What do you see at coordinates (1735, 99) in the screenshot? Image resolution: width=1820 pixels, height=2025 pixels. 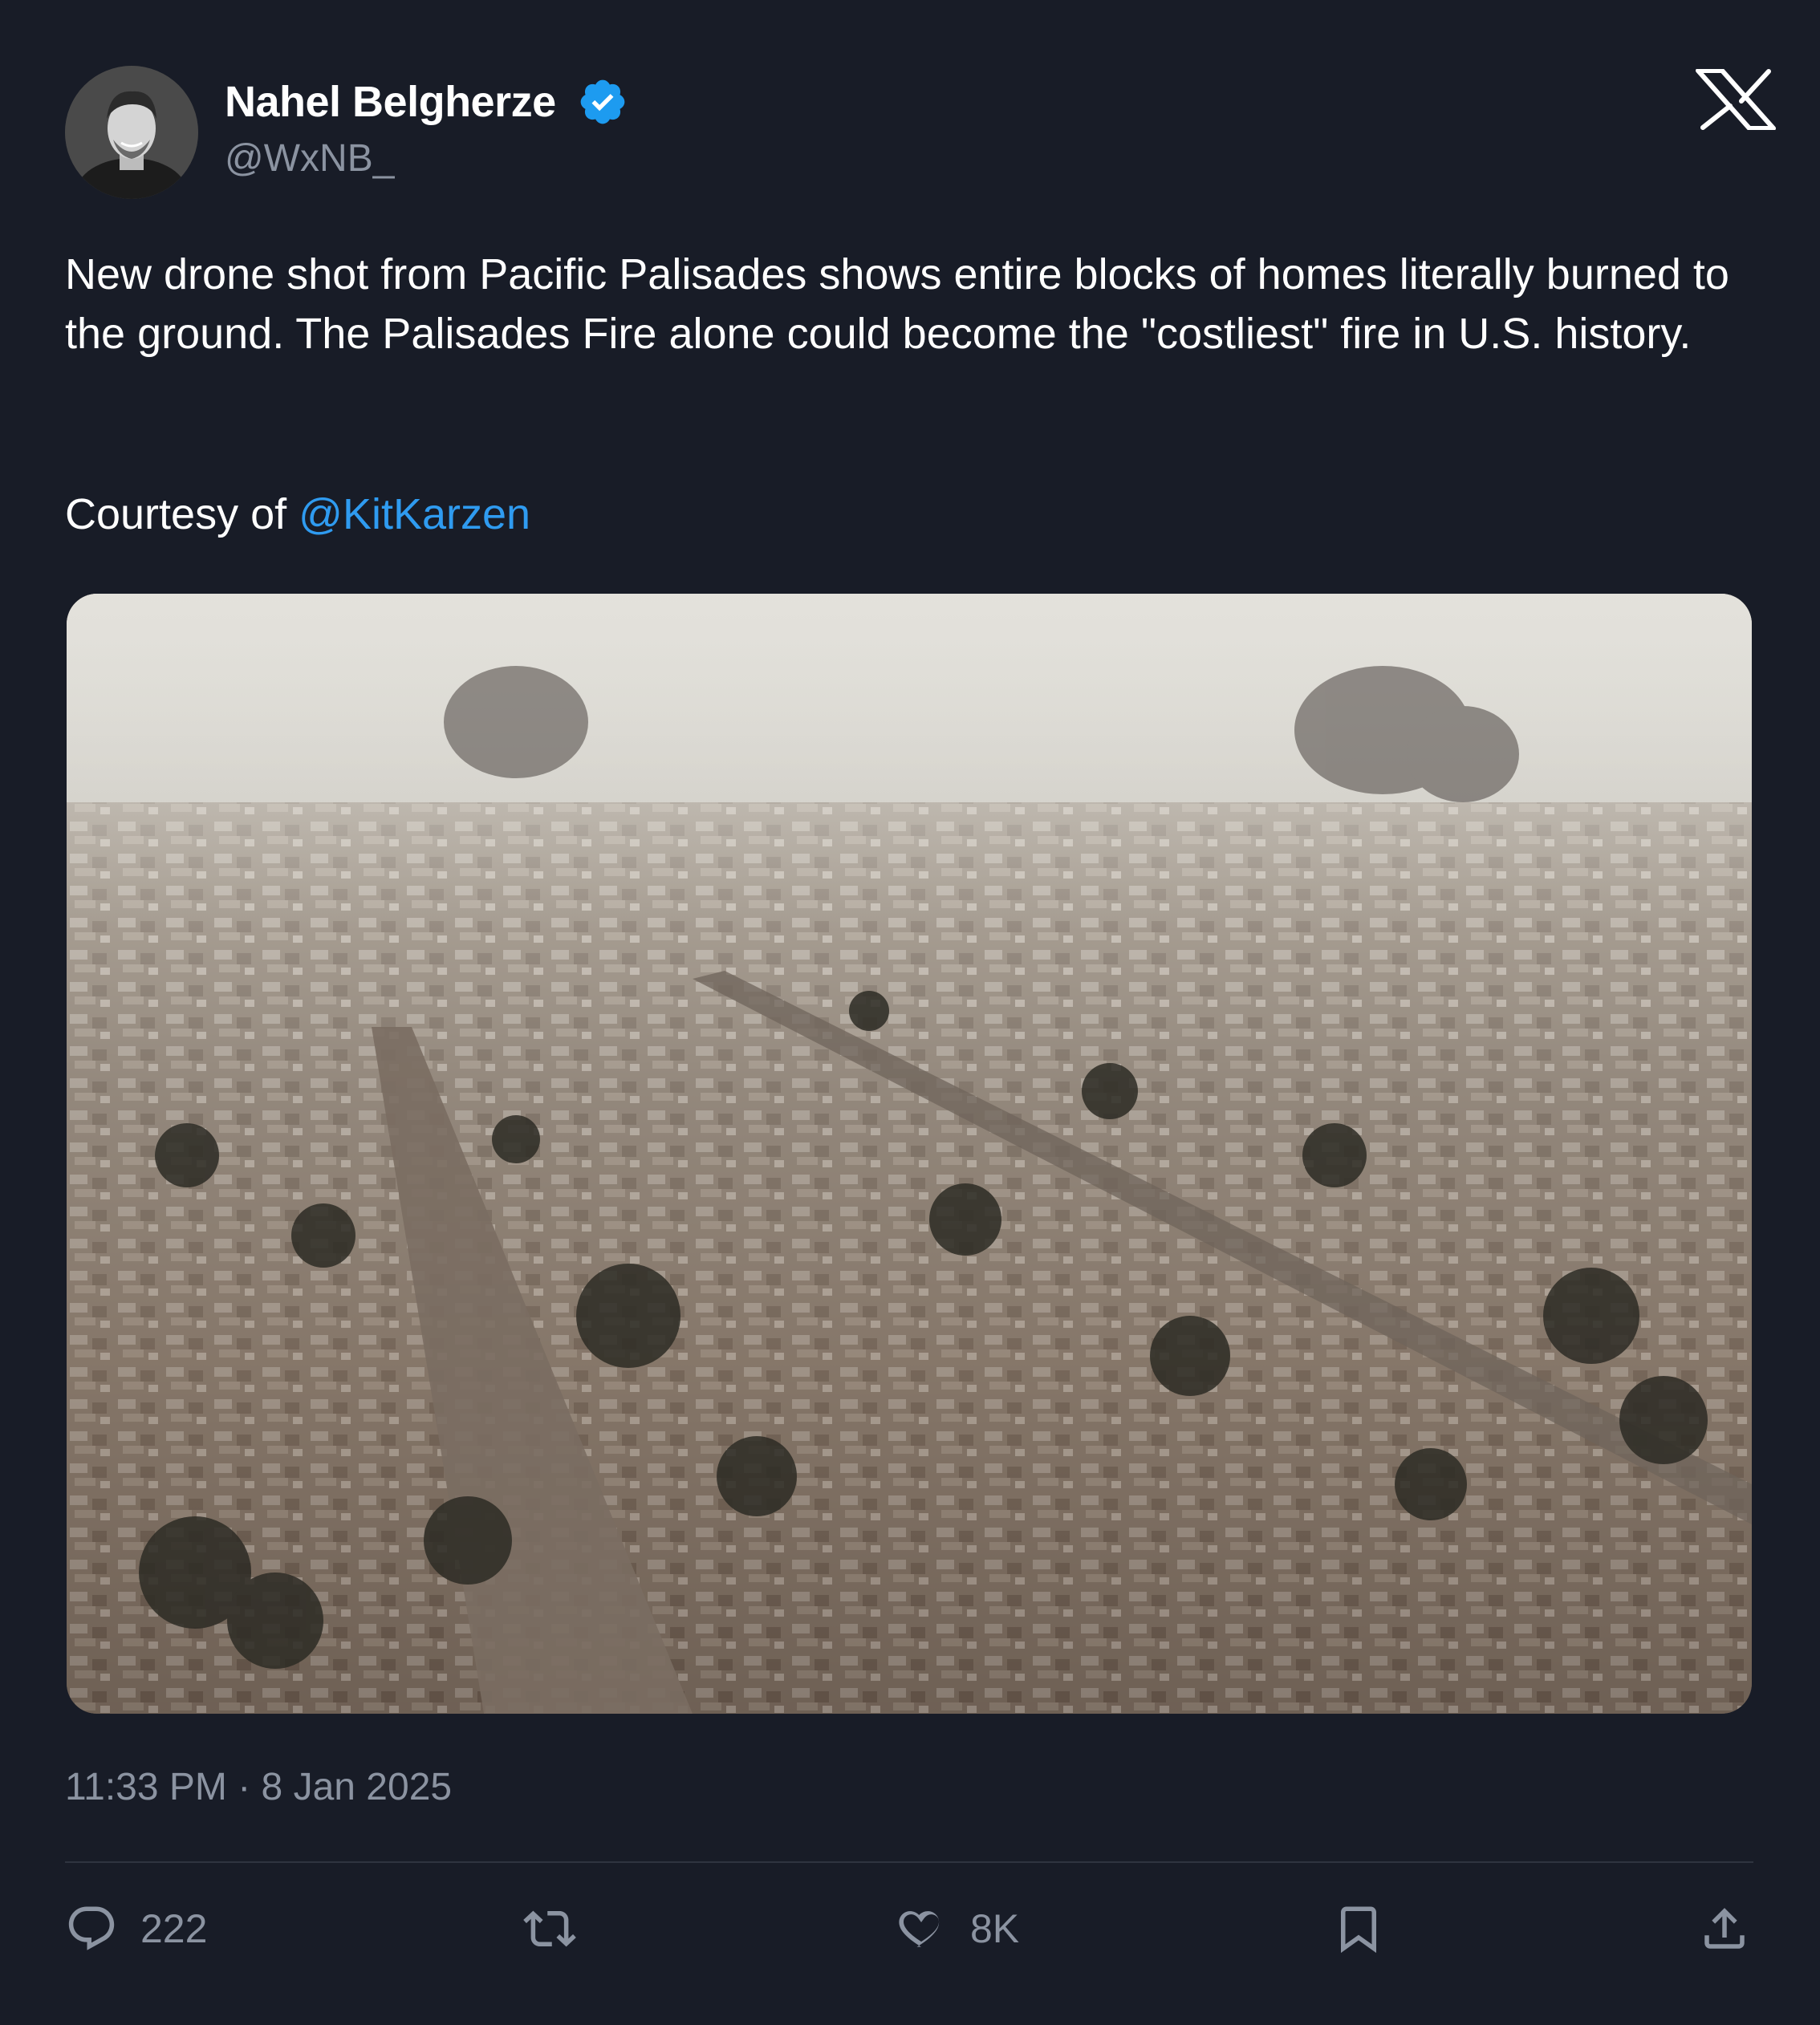 I see `x-logo-icon` at bounding box center [1735, 99].